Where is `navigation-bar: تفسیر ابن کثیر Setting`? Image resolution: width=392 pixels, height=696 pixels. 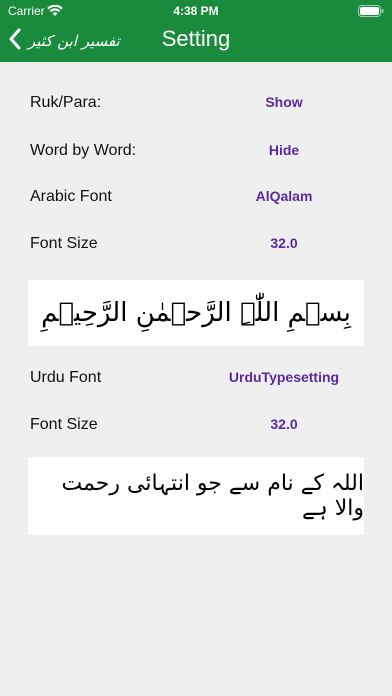
navigation-bar: تفسیر ابن کثیر Setting is located at coordinates (196, 42).